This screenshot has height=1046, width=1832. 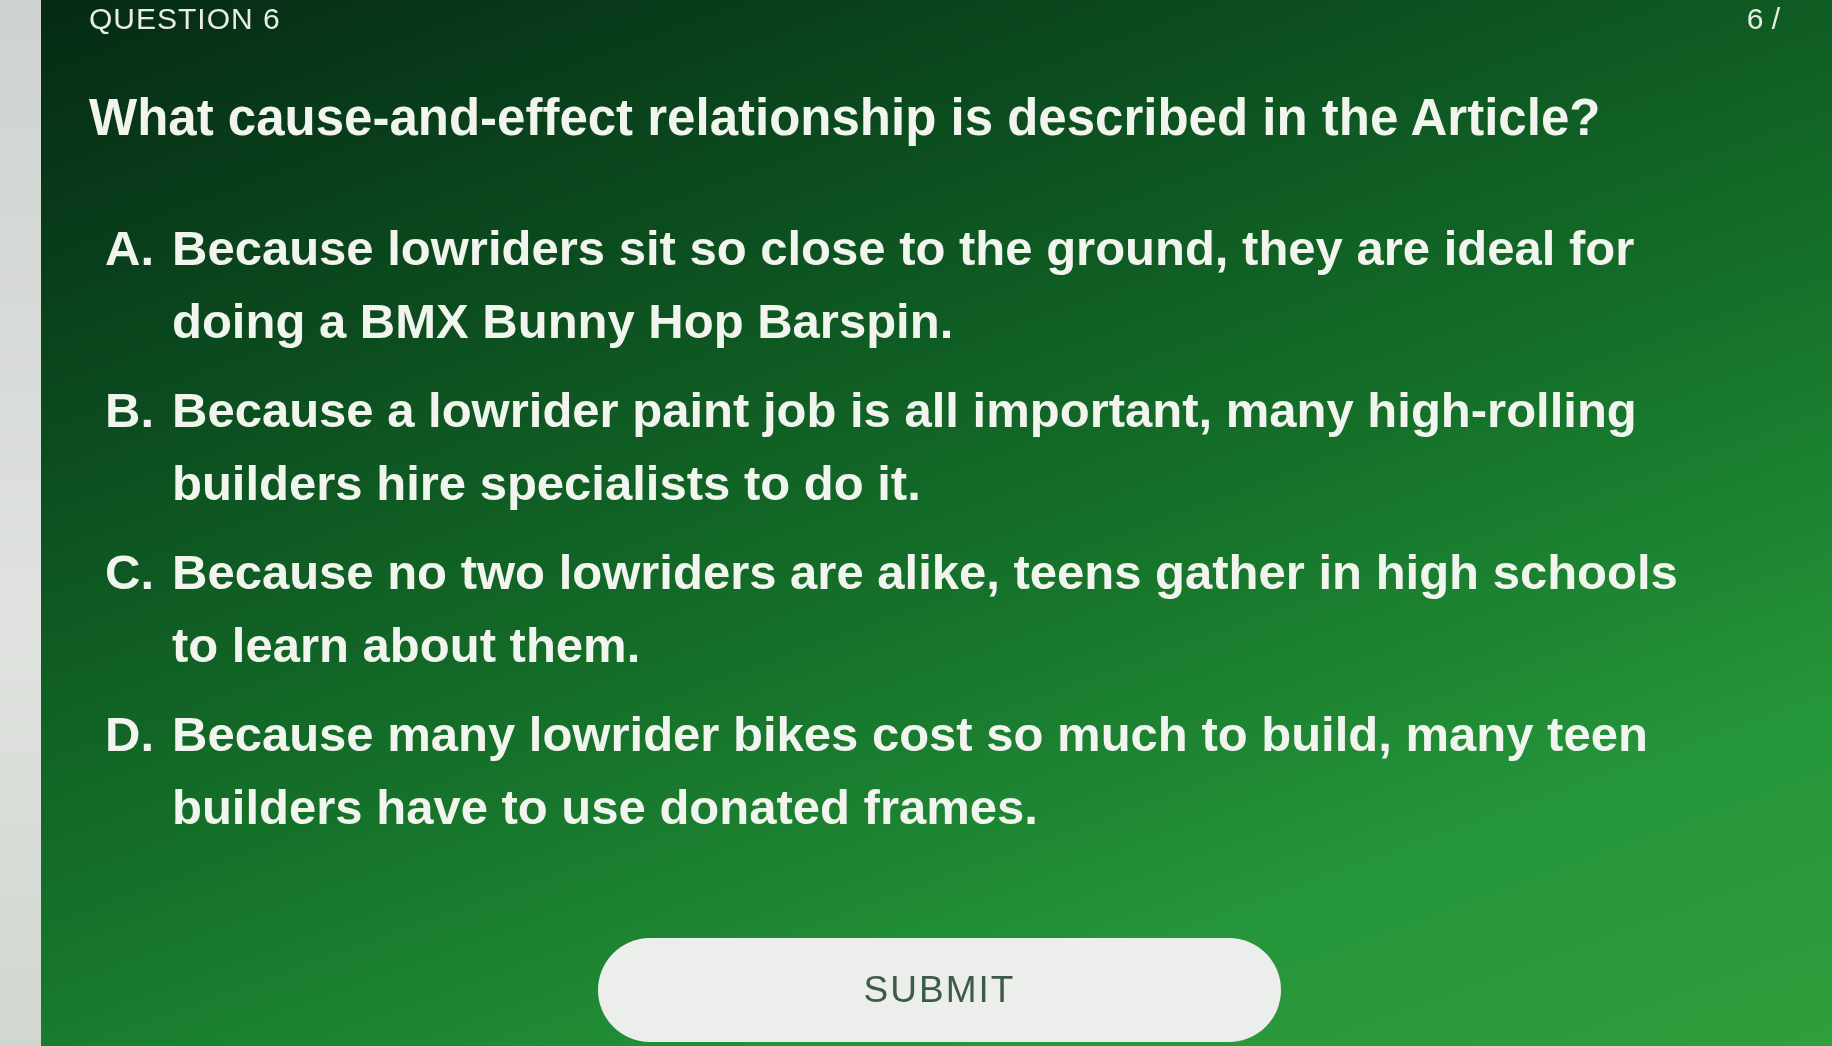 What do you see at coordinates (939, 990) in the screenshot?
I see `submit-button: SUBMIT` at bounding box center [939, 990].